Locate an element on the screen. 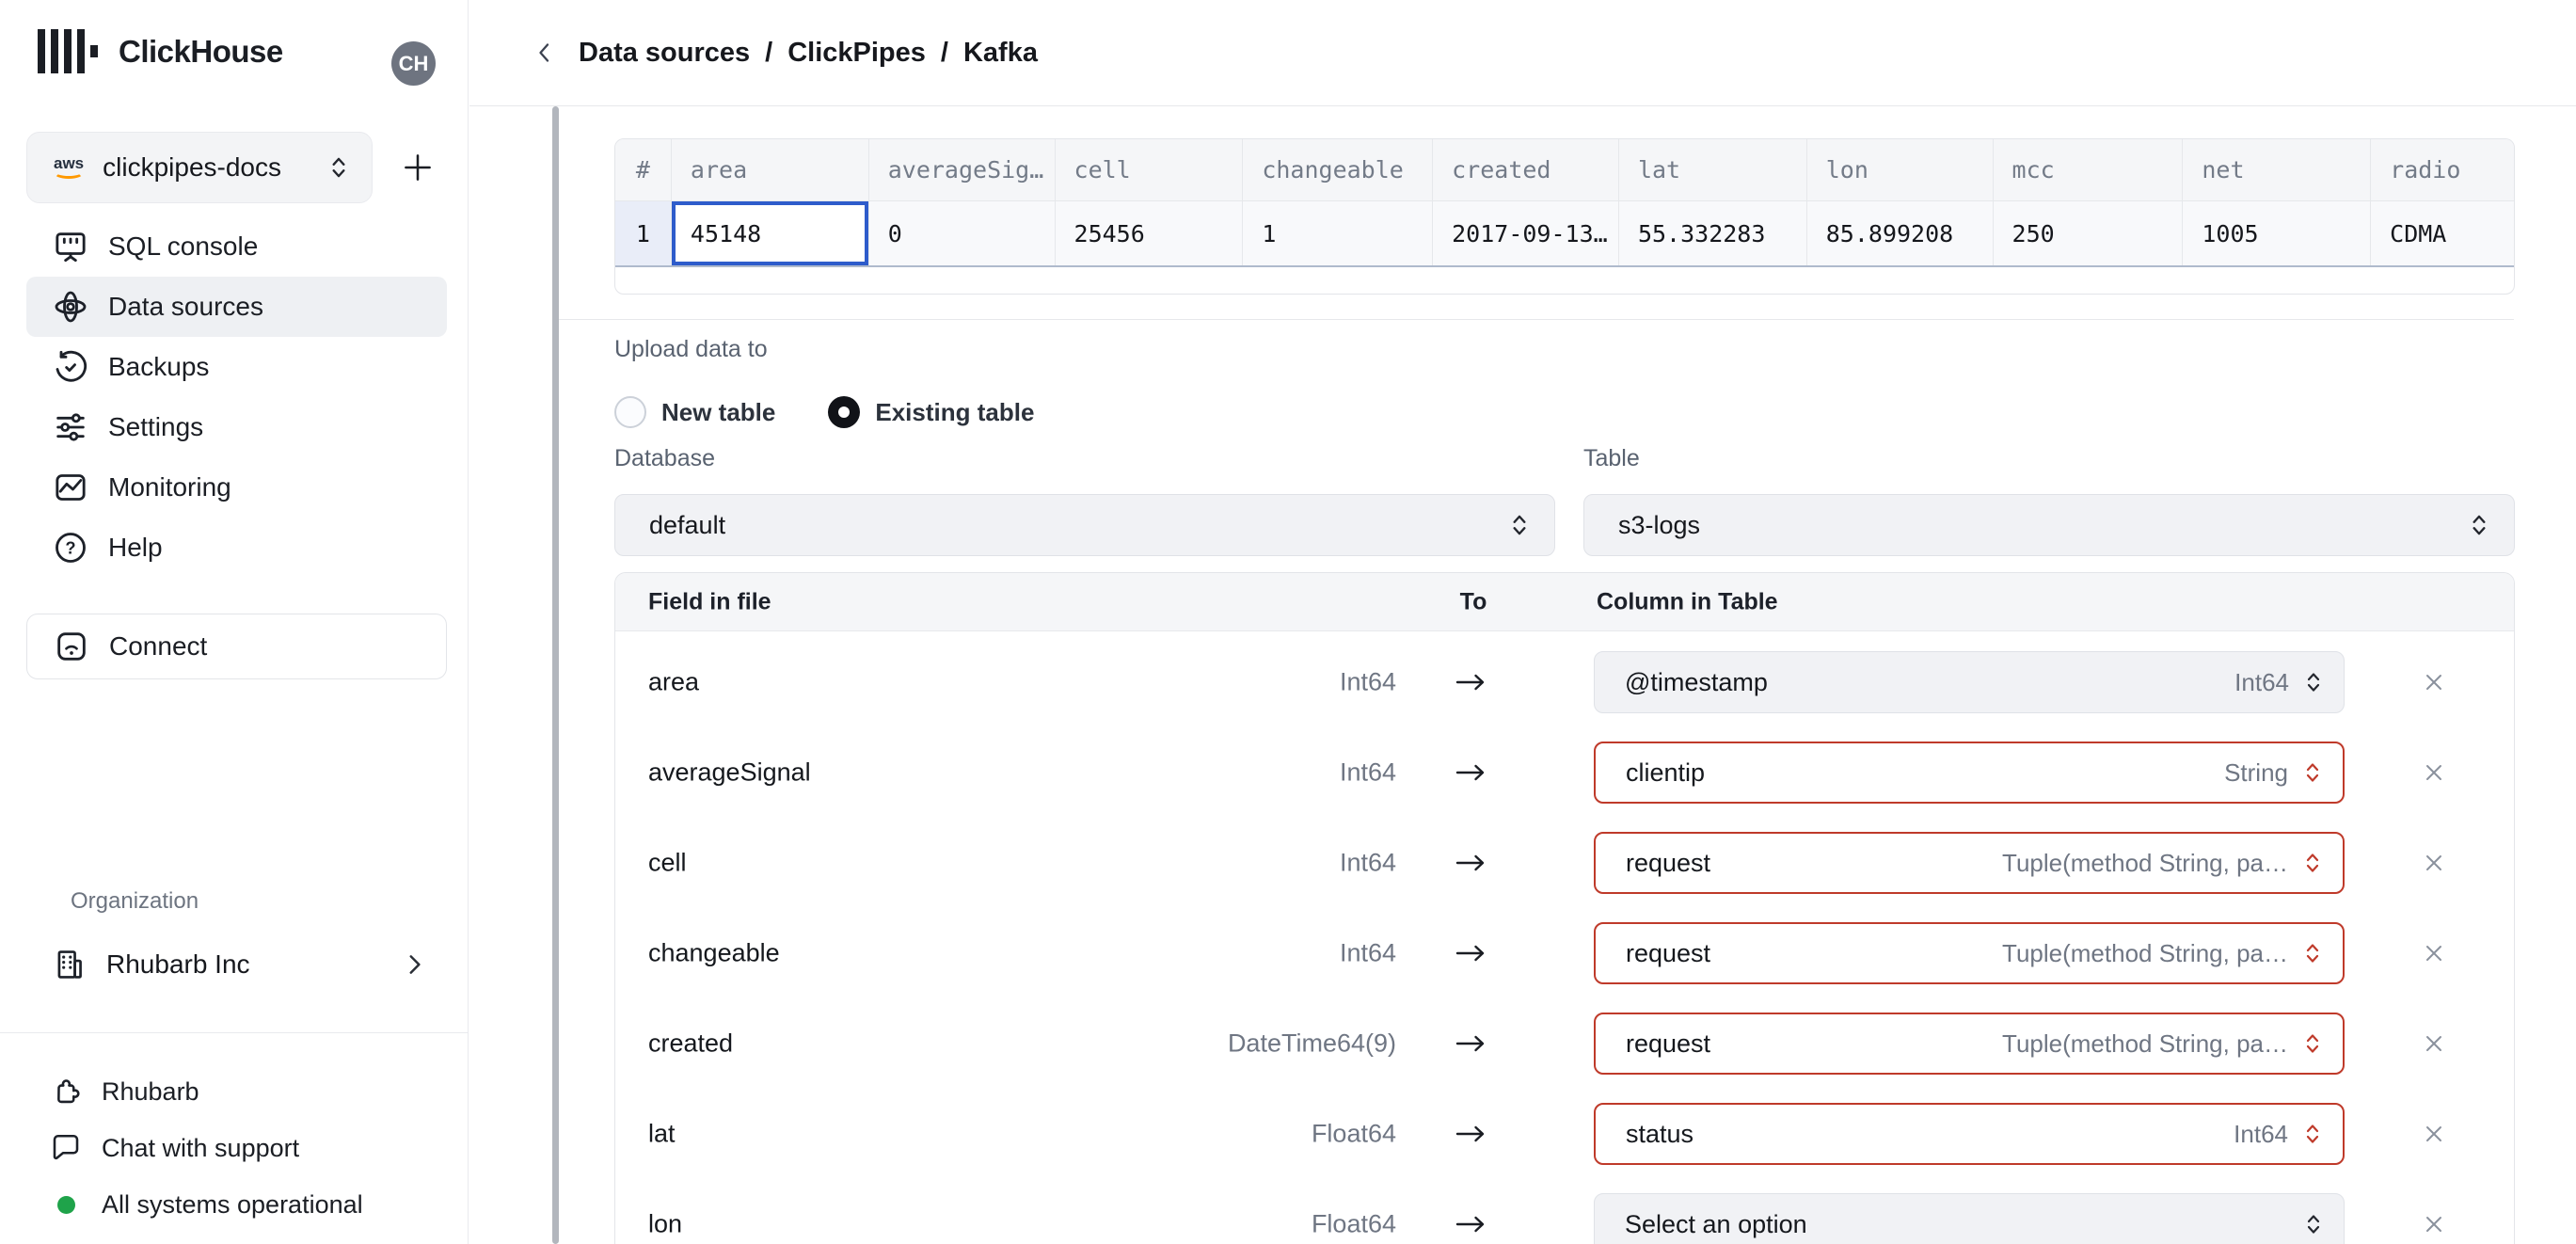  sidebar-item-label: SQL console is located at coordinates (183, 246).